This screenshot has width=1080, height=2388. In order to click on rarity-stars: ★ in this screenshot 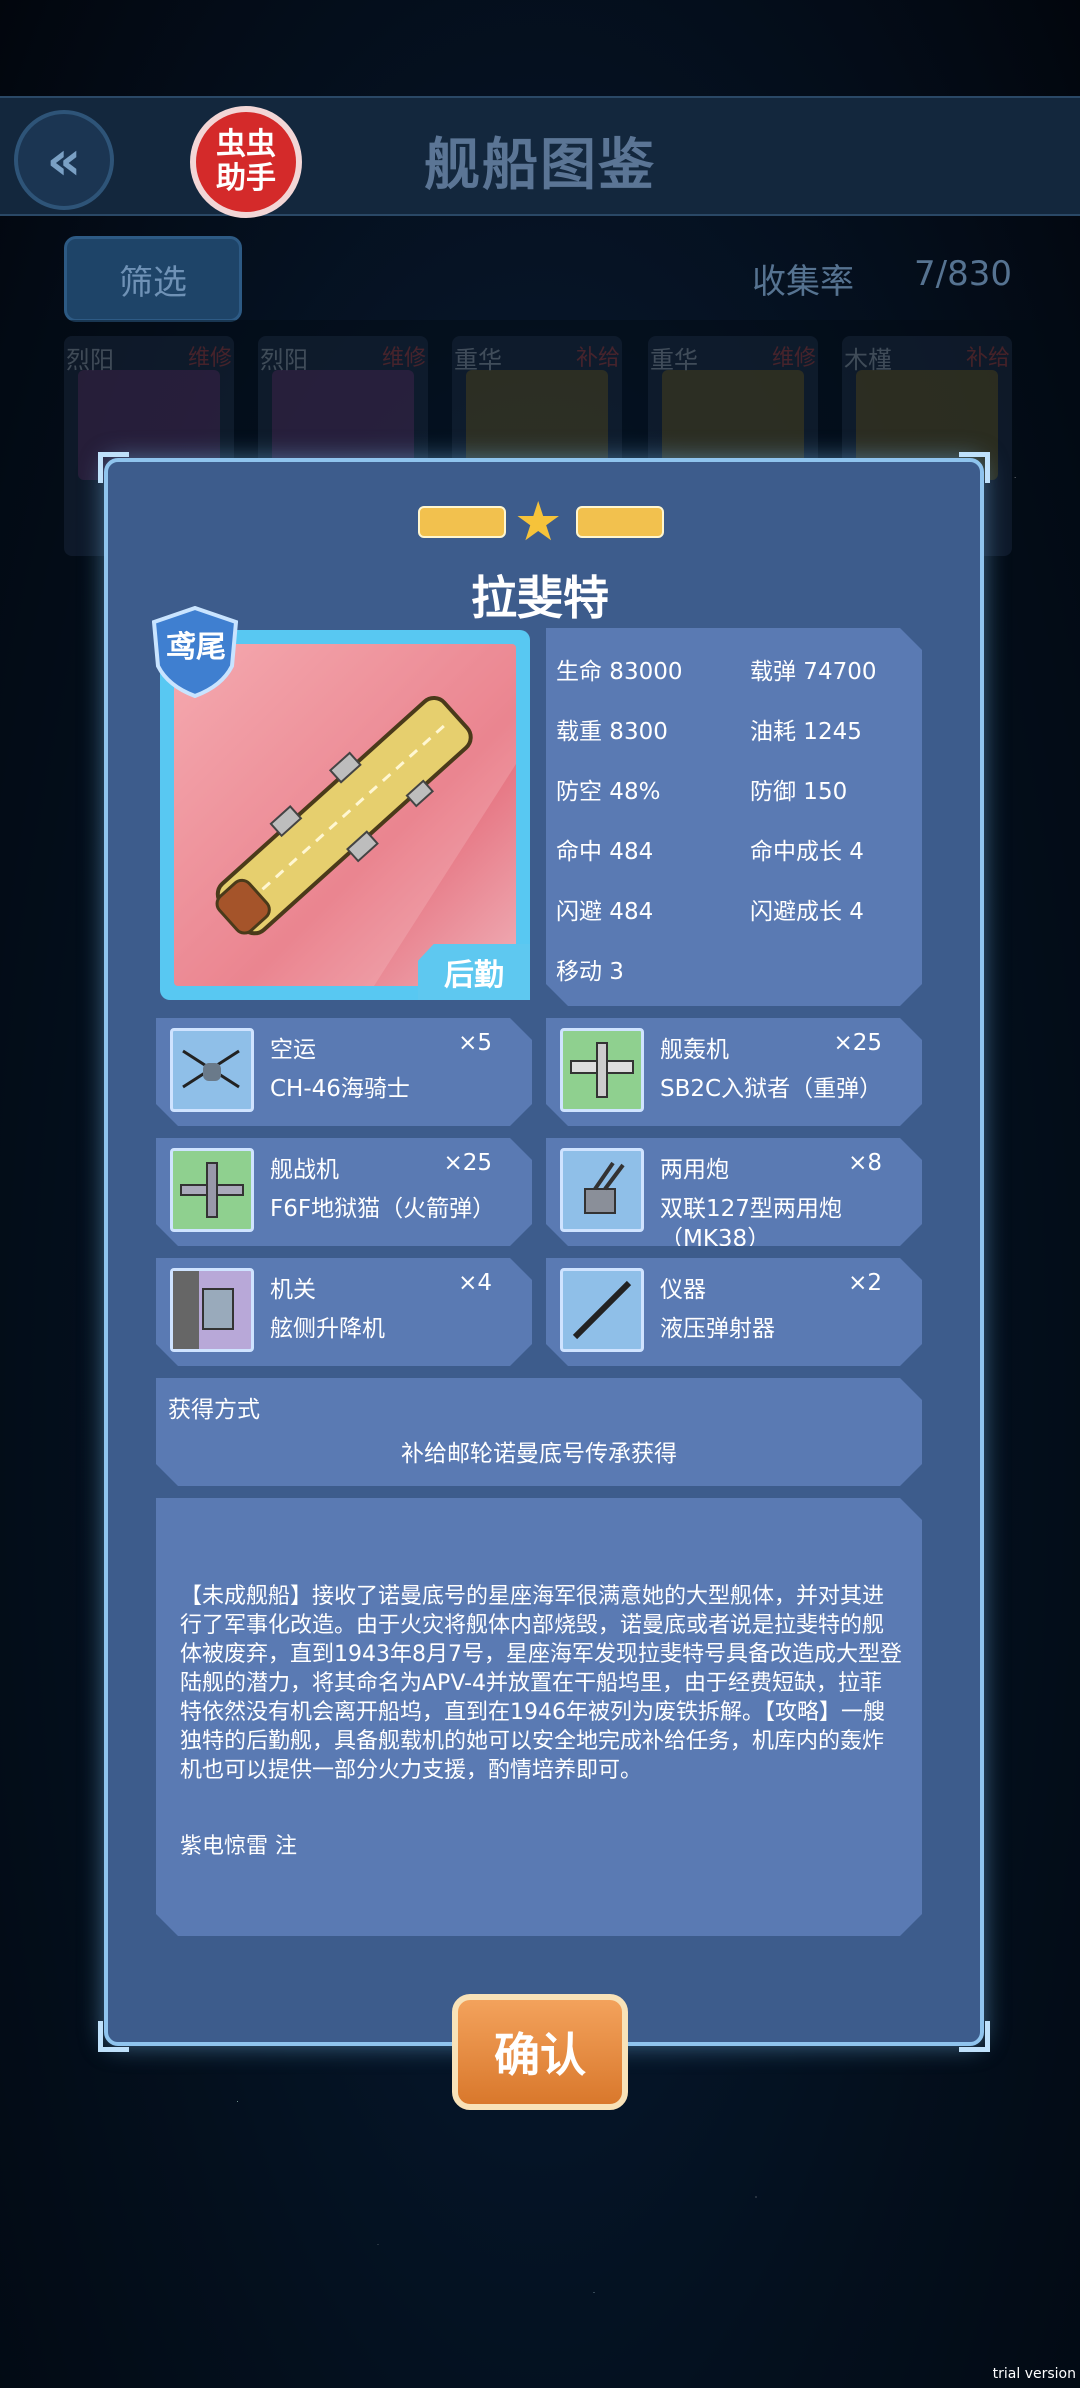, I will do `click(541, 521)`.